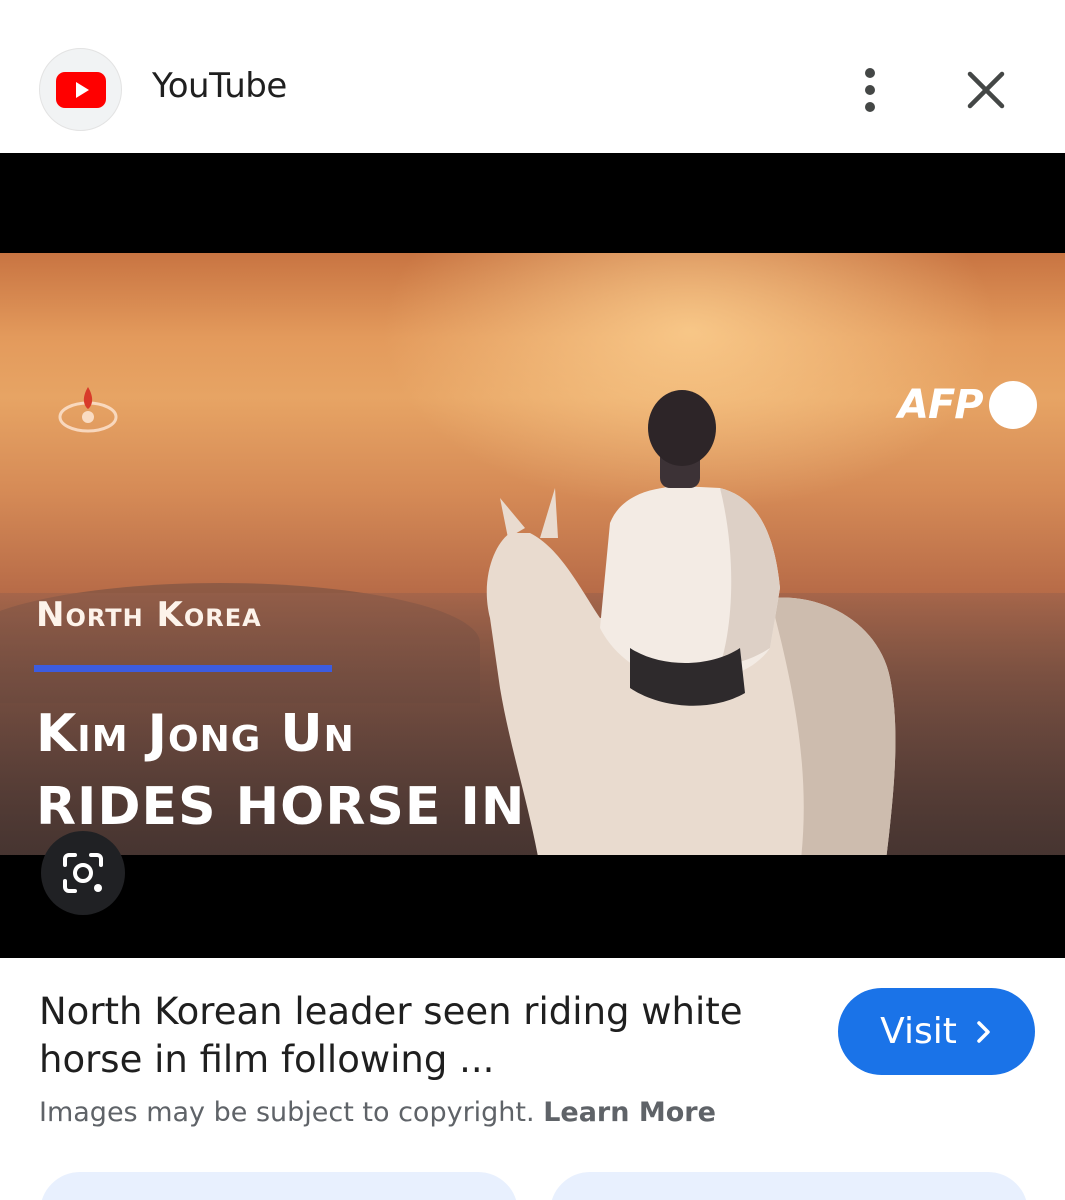 This screenshot has height=1200, width=1065. What do you see at coordinates (149, 615) in the screenshot?
I see `video-kicker: North Korea` at bounding box center [149, 615].